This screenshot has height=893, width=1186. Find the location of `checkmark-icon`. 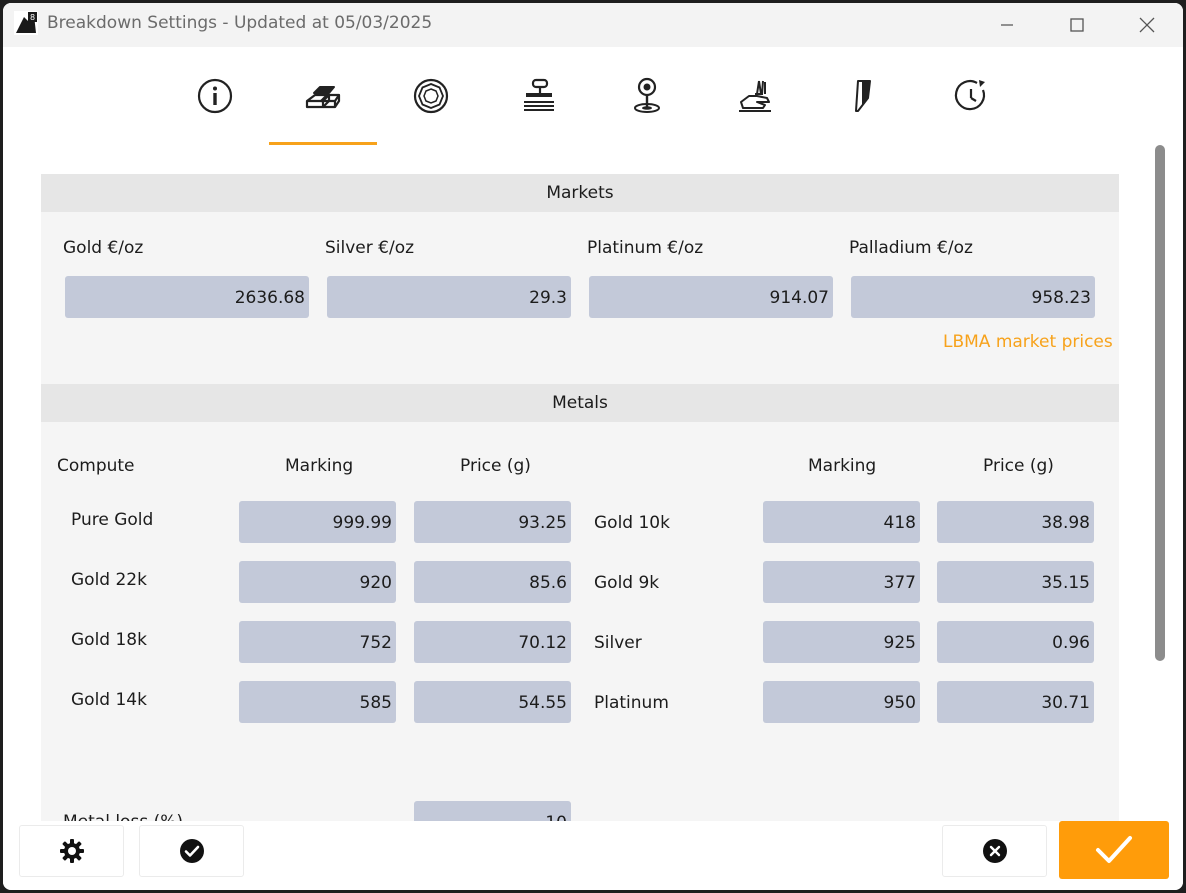

checkmark-icon is located at coordinates (1114, 849).